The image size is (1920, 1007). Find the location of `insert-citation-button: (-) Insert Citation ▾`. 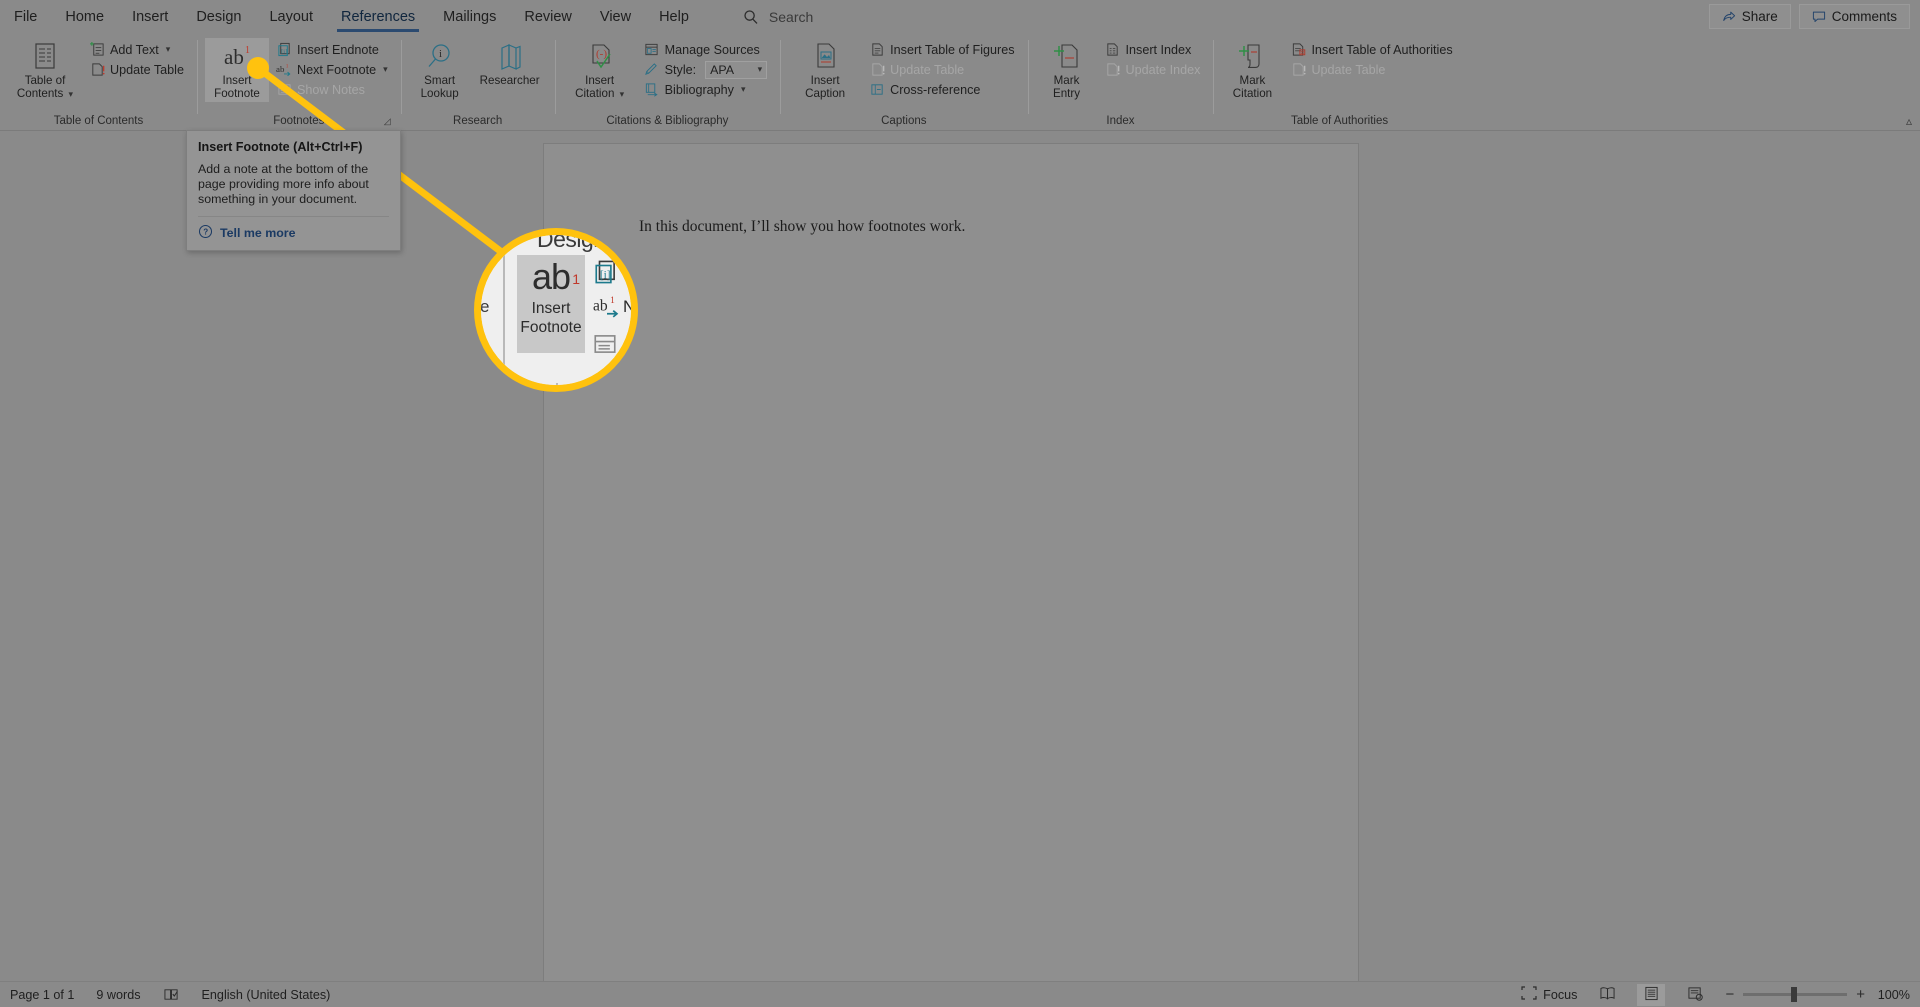

insert-citation-button: (-) Insert Citation ▾ is located at coordinates (600, 70).